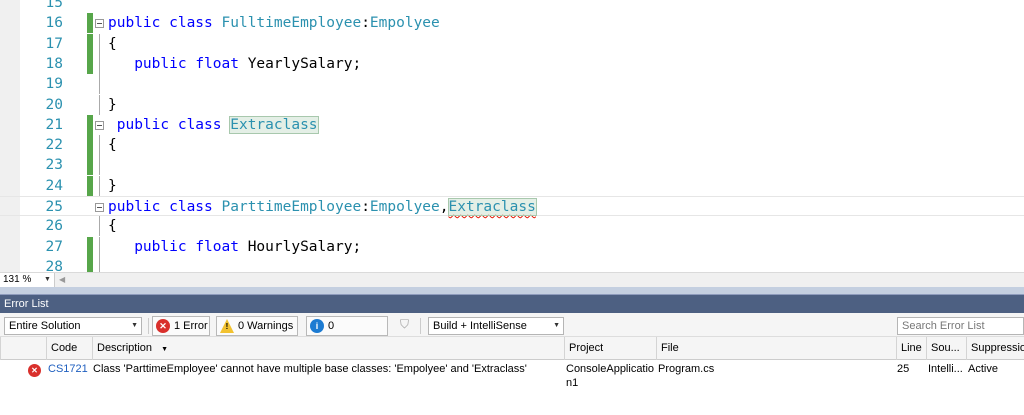  What do you see at coordinates (70, 369) in the screenshot?
I see `error-code-link: CS1721` at bounding box center [70, 369].